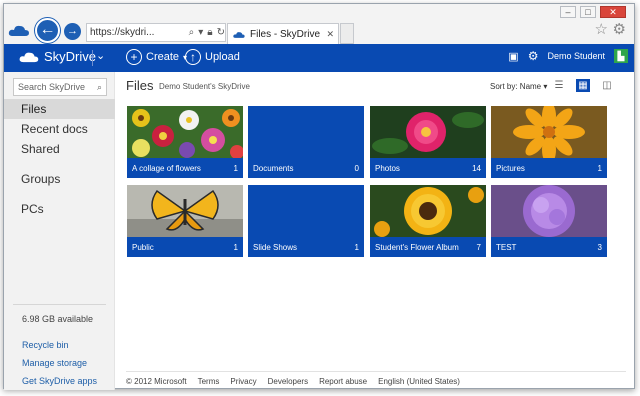 The height and width of the screenshot is (396, 640). Describe the element at coordinates (47, 30) in the screenshot. I see `back-button: ←` at that location.